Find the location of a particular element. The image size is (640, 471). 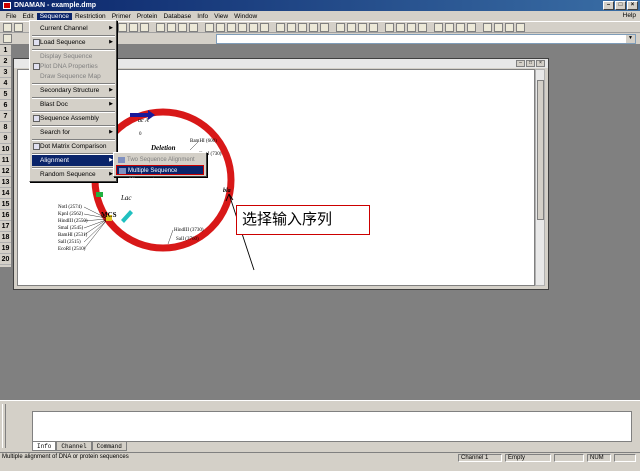

chevron-down-icon: ▼ is located at coordinates (630, 39).